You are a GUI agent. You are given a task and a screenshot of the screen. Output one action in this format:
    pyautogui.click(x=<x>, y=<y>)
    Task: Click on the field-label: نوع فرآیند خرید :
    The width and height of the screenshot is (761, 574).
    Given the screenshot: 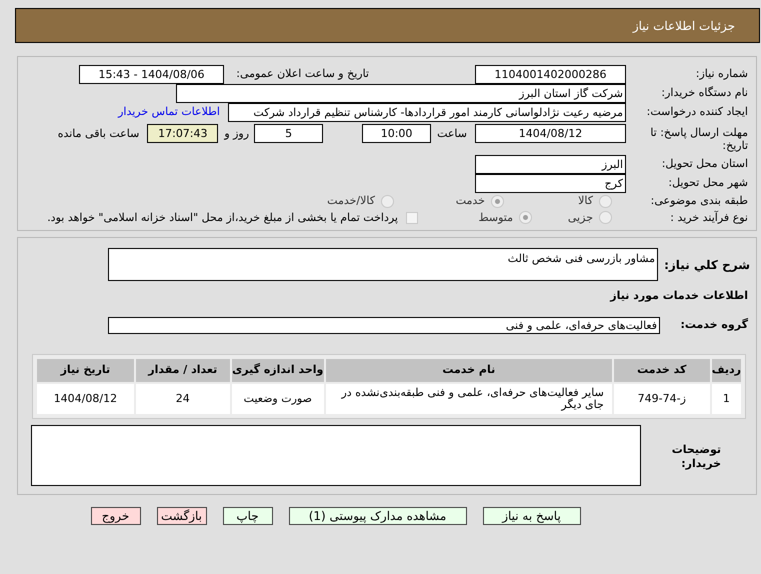 What is the action you would take?
    pyautogui.click(x=709, y=217)
    